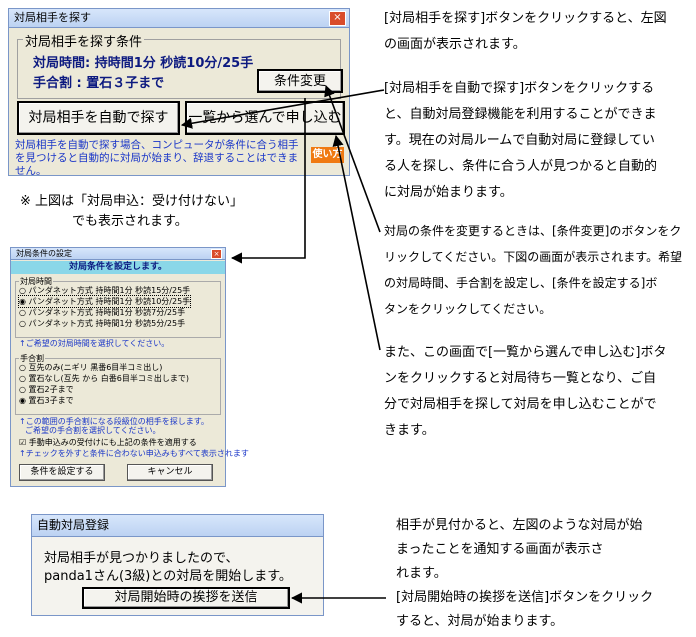 The image size is (696, 637). Describe the element at coordinates (84, 40) in the screenshot. I see `condition-group-title: 対局相手を探す条件` at that location.